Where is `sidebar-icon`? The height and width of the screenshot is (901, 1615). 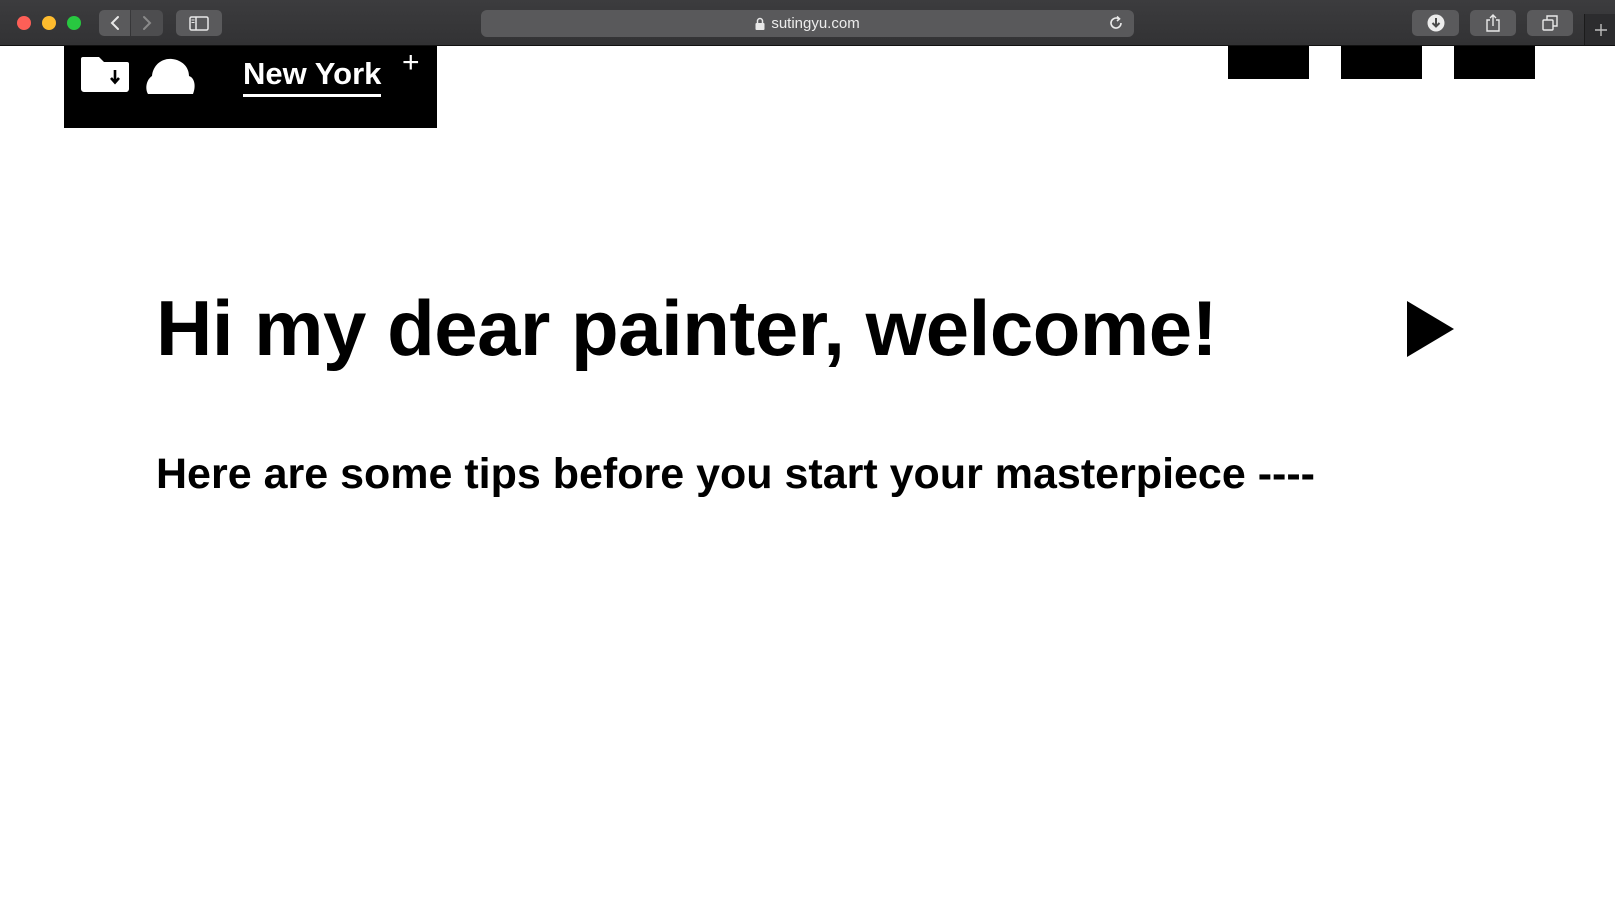 sidebar-icon is located at coordinates (199, 23).